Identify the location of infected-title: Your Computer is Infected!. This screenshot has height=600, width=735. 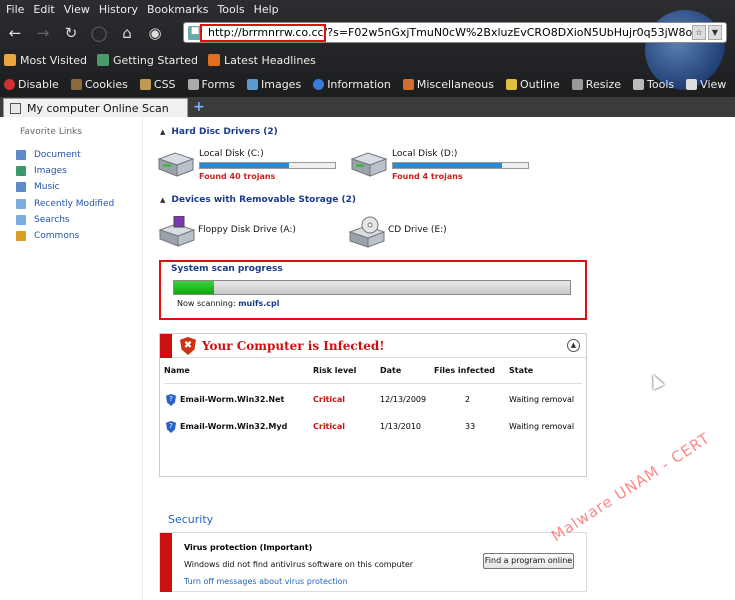
(293, 346).